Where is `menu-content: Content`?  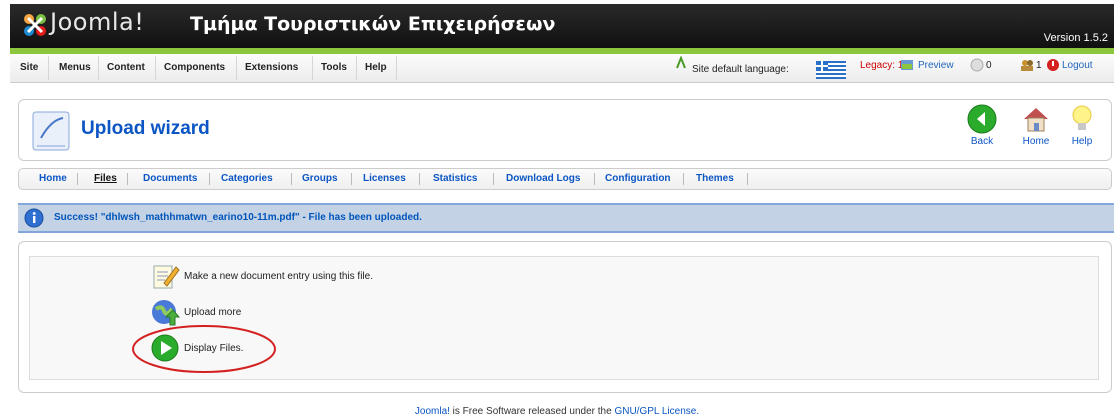 menu-content: Content is located at coordinates (126, 67).